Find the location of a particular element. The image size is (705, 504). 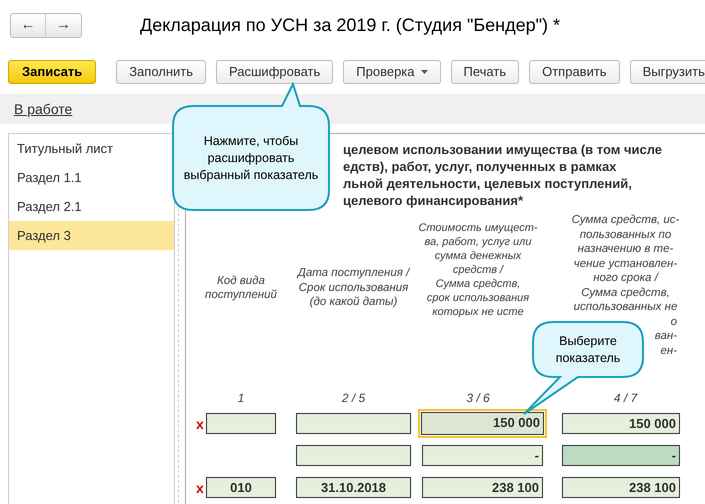

toolbar-button: Заполнить is located at coordinates (161, 72).